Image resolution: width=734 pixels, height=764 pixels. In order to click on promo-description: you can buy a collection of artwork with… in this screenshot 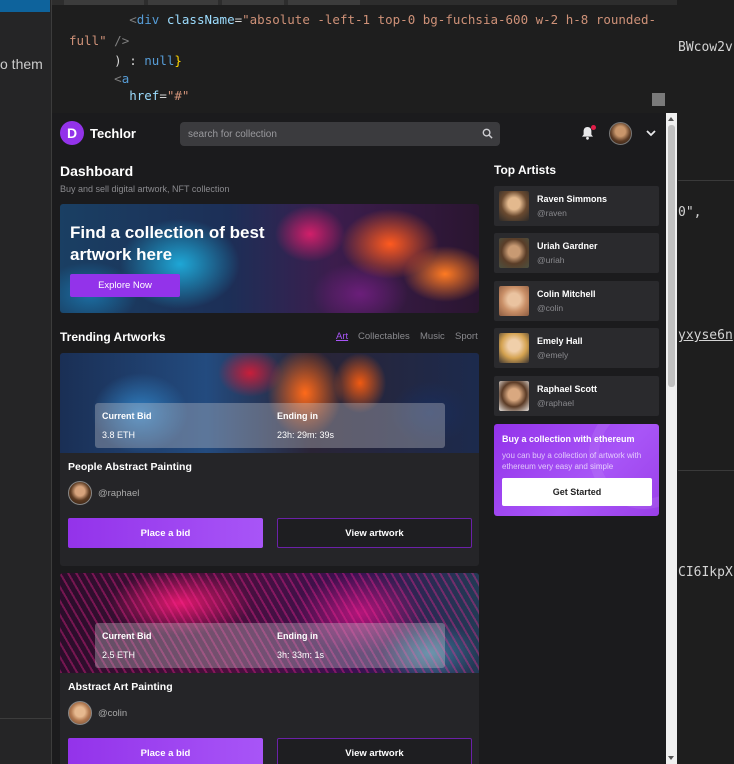, I will do `click(572, 461)`.